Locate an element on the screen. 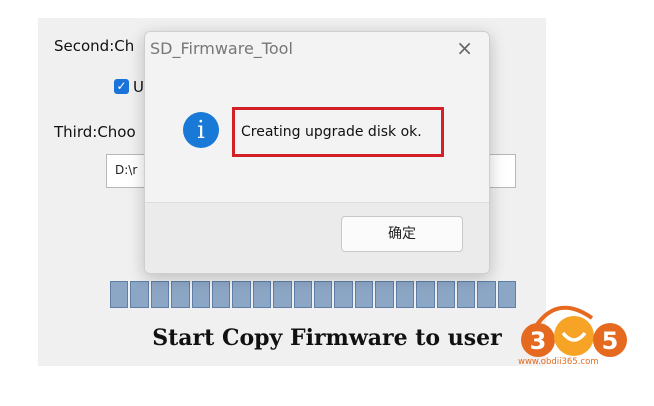 This screenshot has height=406, width=654. step3-label: Third:Choo is located at coordinates (95, 132).